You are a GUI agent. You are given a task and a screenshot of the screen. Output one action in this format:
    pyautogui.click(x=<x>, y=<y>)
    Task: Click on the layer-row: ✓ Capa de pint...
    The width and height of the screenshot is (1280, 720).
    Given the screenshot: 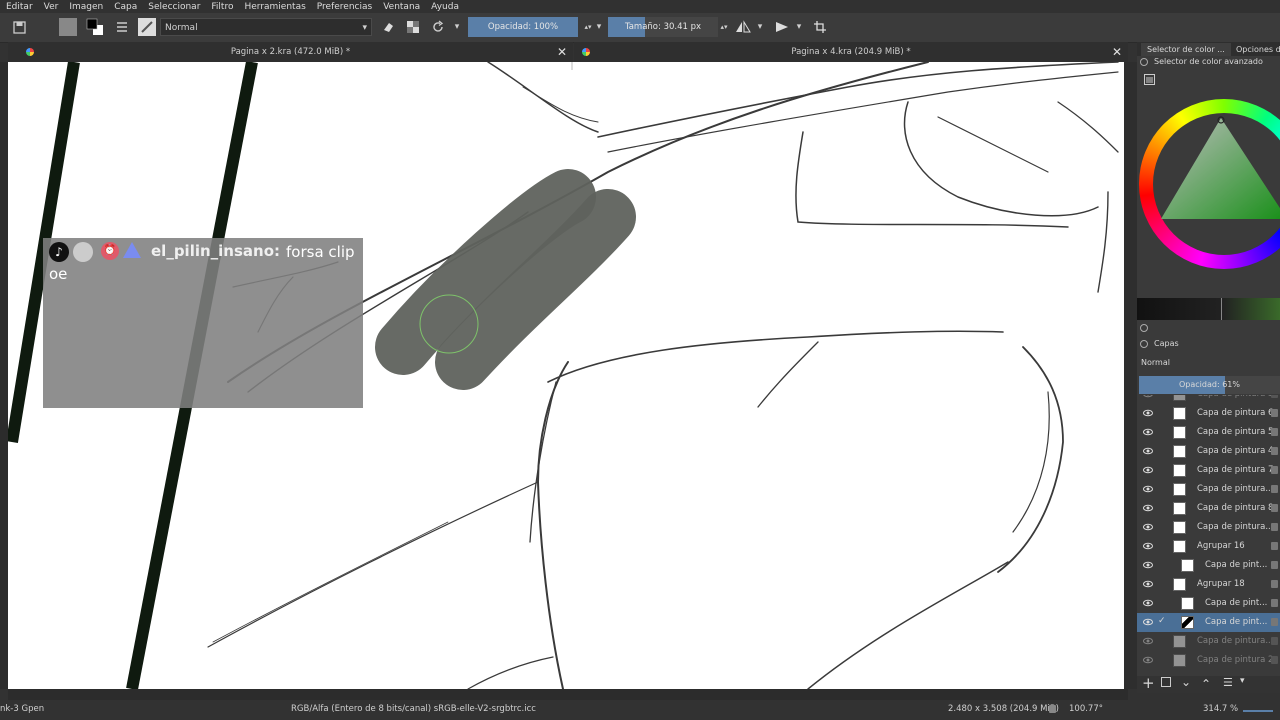 What is the action you would take?
    pyautogui.click(x=1208, y=622)
    